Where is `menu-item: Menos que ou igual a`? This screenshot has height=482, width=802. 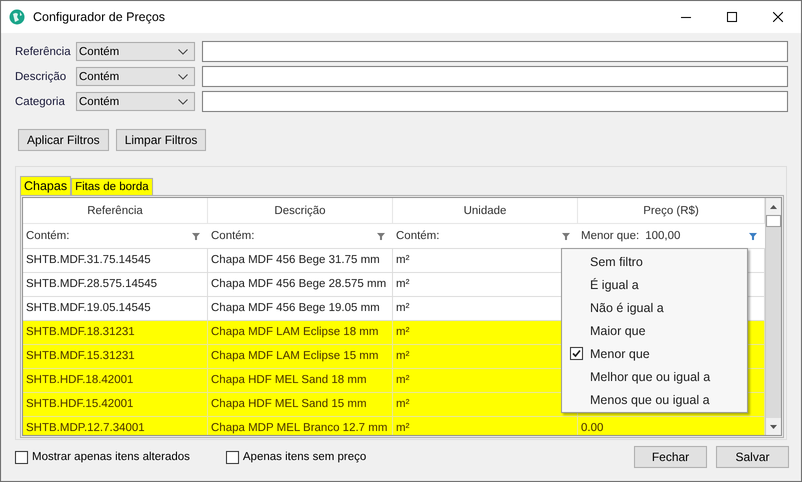 menu-item: Menos que ou igual a is located at coordinates (650, 399).